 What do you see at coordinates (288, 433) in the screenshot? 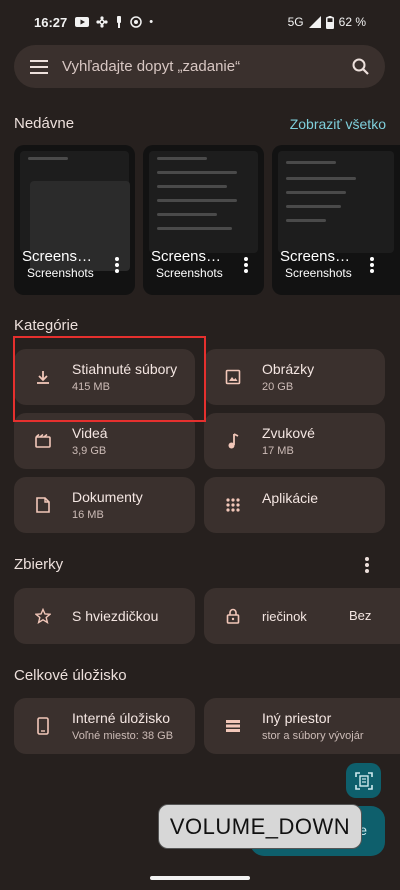
I see `tile-label: Zvukové` at bounding box center [288, 433].